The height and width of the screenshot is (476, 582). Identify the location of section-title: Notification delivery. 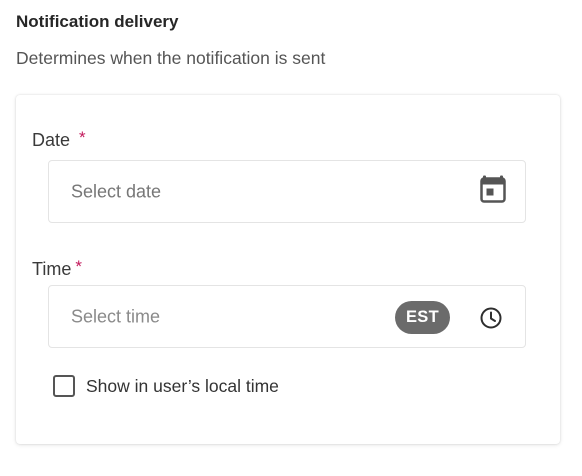
(97, 21).